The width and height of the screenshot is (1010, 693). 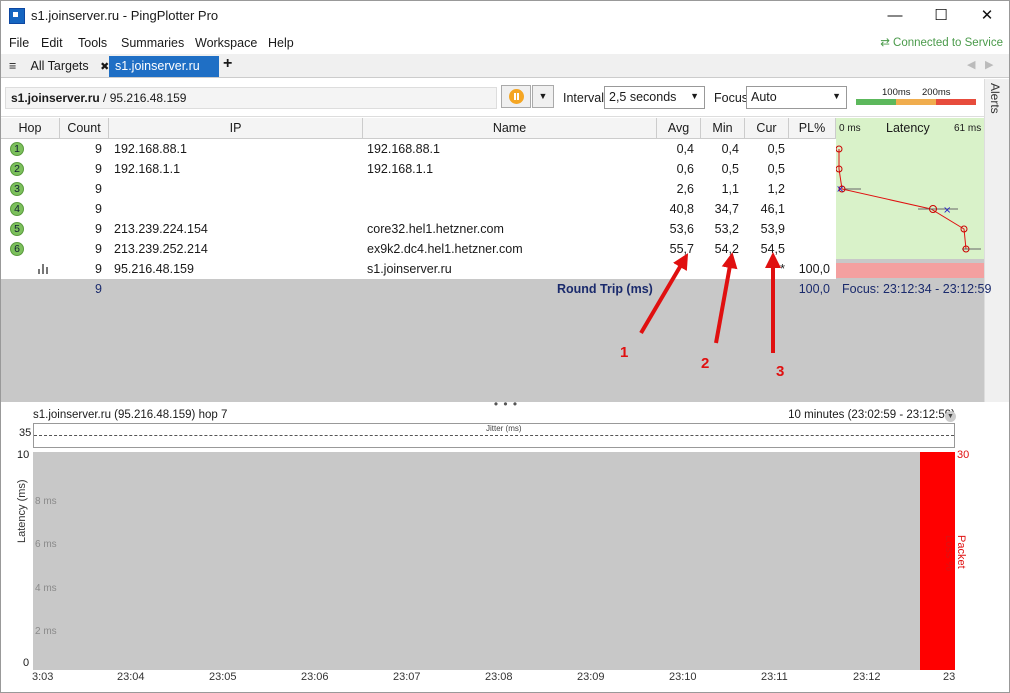 I want to click on x-tick: 23:08, so click(x=499, y=677).